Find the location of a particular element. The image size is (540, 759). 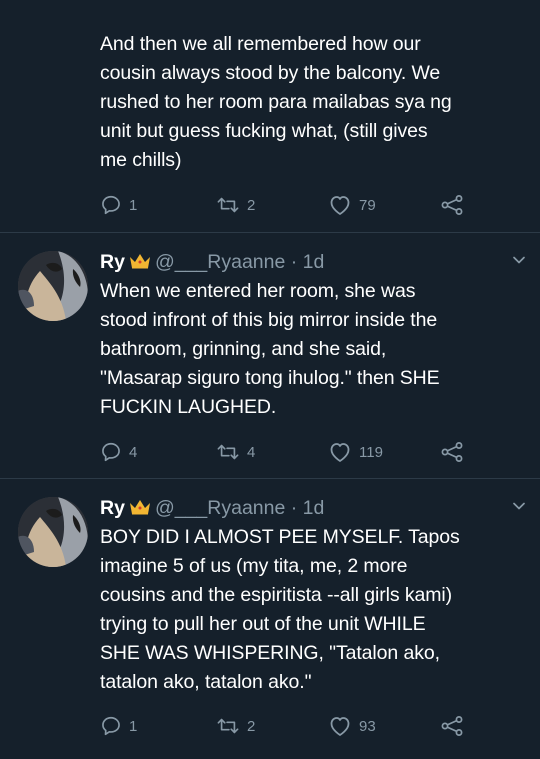

retweet-count: 4 is located at coordinates (251, 452).